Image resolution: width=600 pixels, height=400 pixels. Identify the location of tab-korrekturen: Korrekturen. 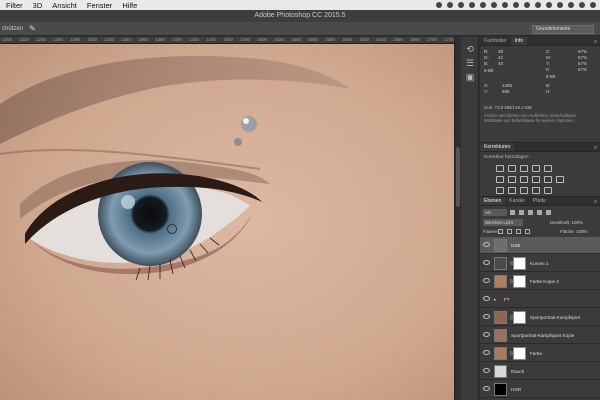
(497, 147).